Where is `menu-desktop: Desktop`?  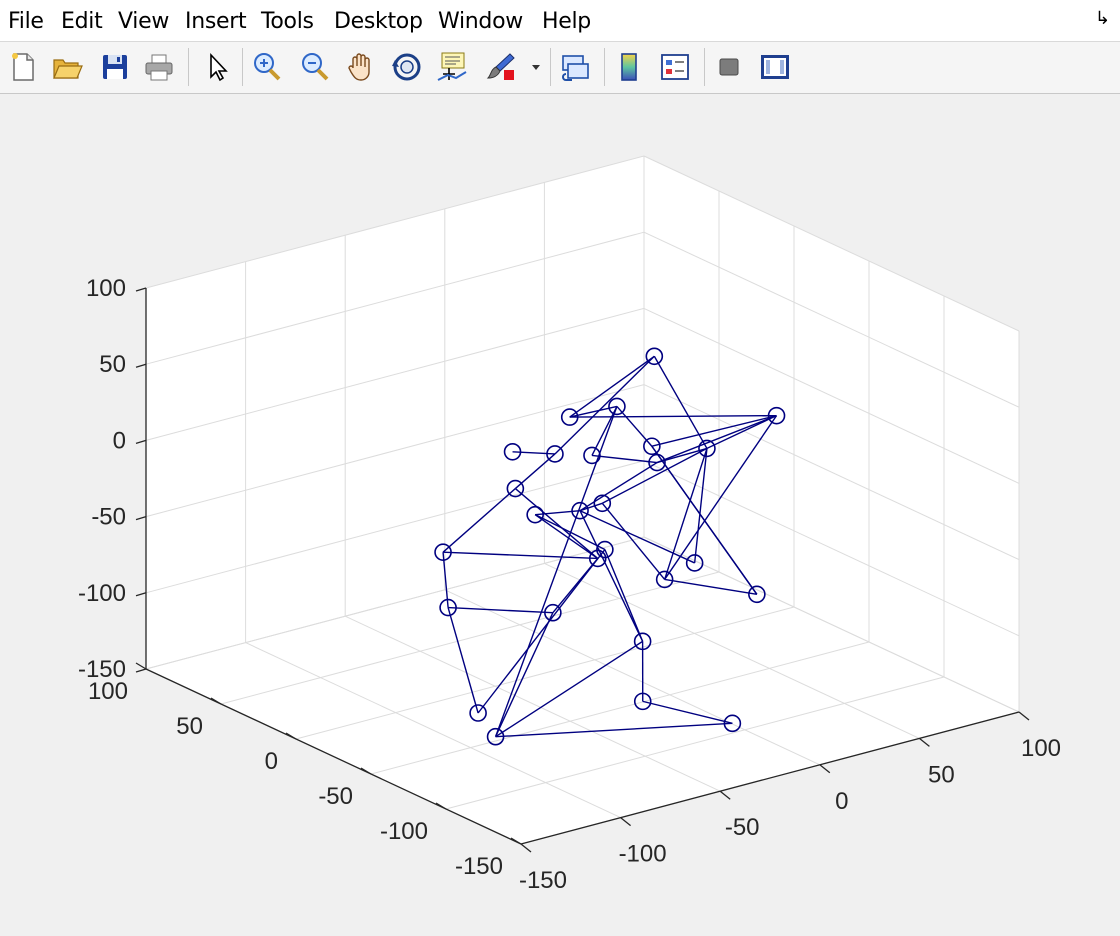 menu-desktop: Desktop is located at coordinates (378, 21).